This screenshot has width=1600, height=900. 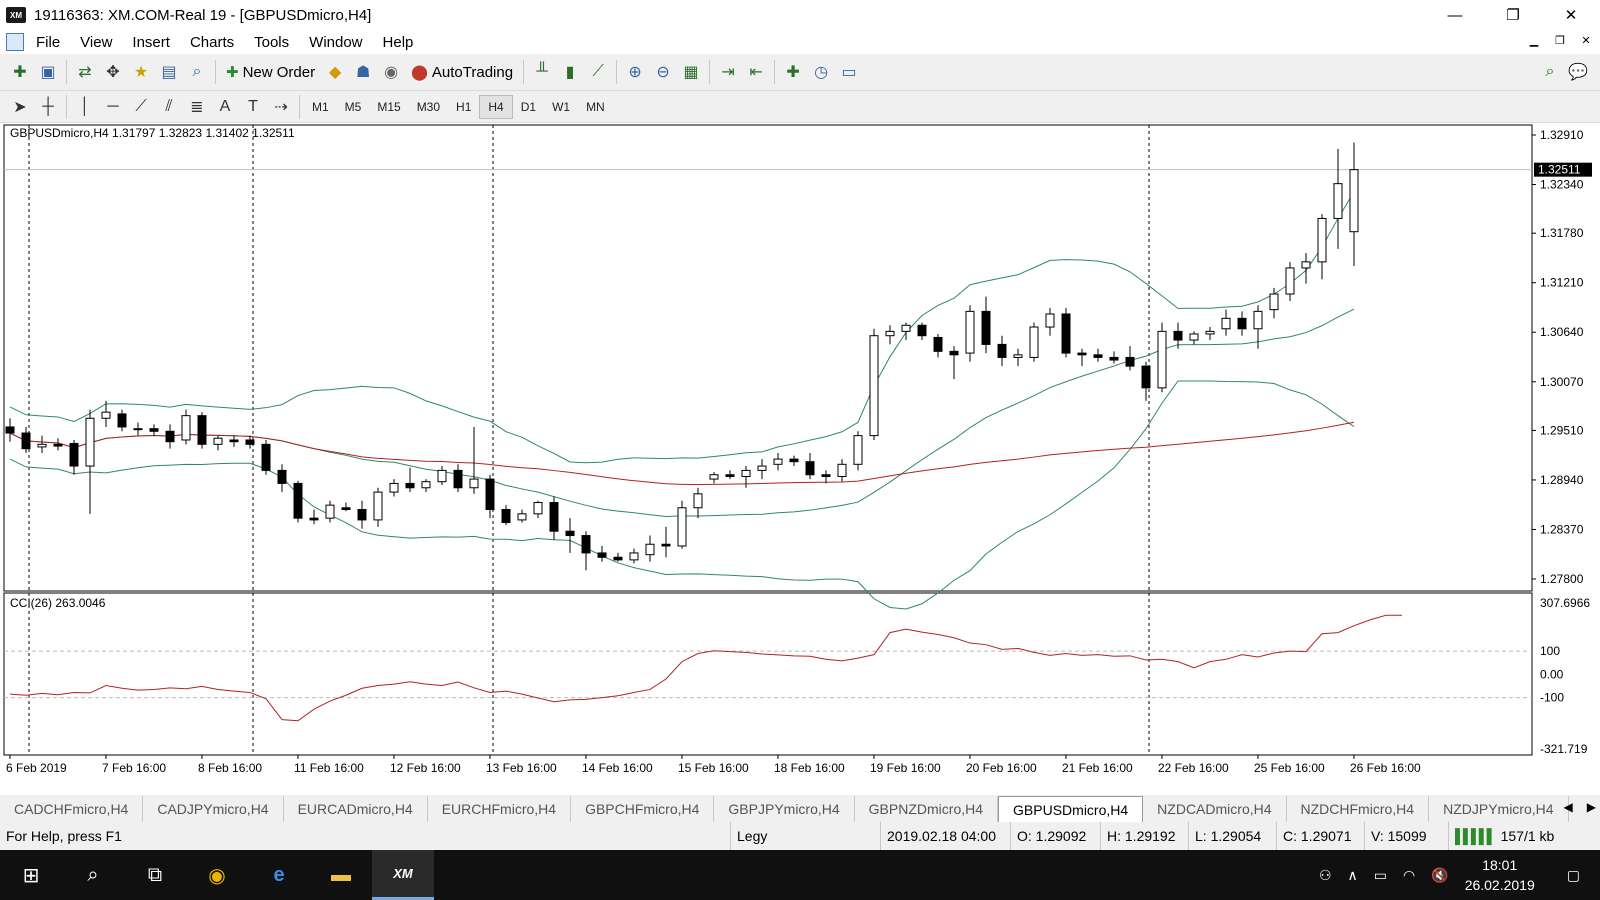 I want to click on menu-insert: Insert, so click(x=151, y=42).